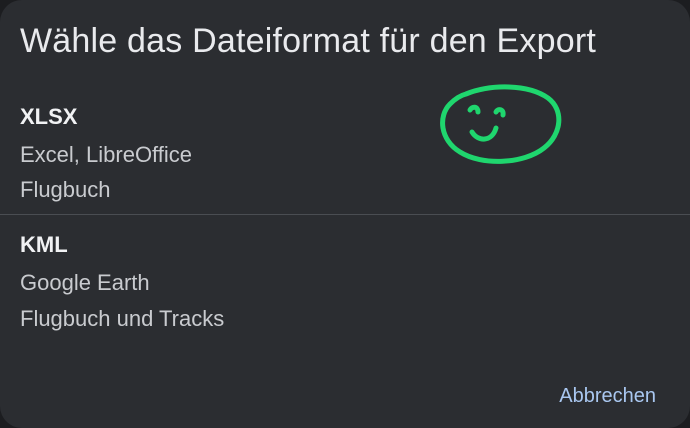 Image resolution: width=690 pixels, height=428 pixels. Describe the element at coordinates (85, 282) in the screenshot. I see `option-description: Google Earth` at that location.